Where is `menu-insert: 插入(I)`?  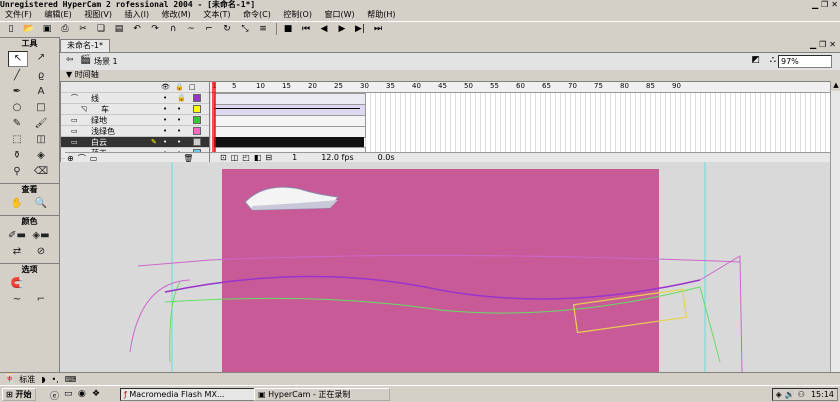
menu-insert: 插入(I) is located at coordinates (137, 15).